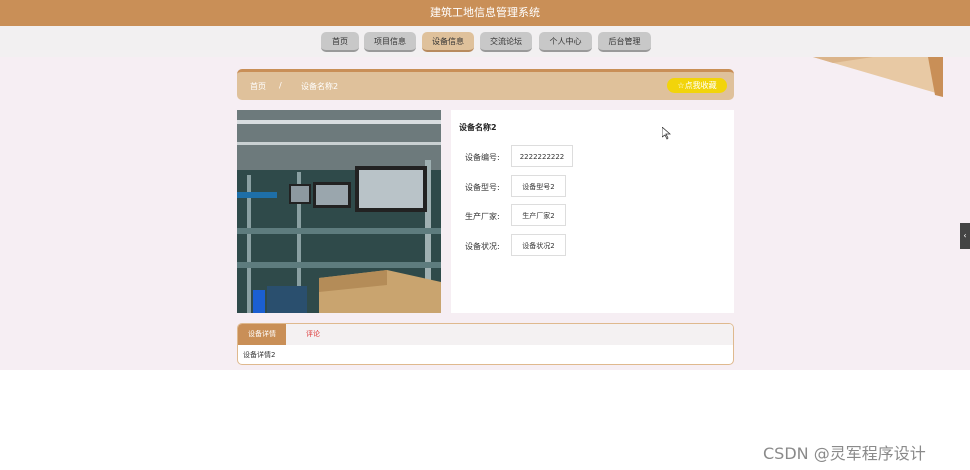 Image resolution: width=970 pixels, height=470 pixels. What do you see at coordinates (878, 77) in the screenshot?
I see `decorative-banner` at bounding box center [878, 77].